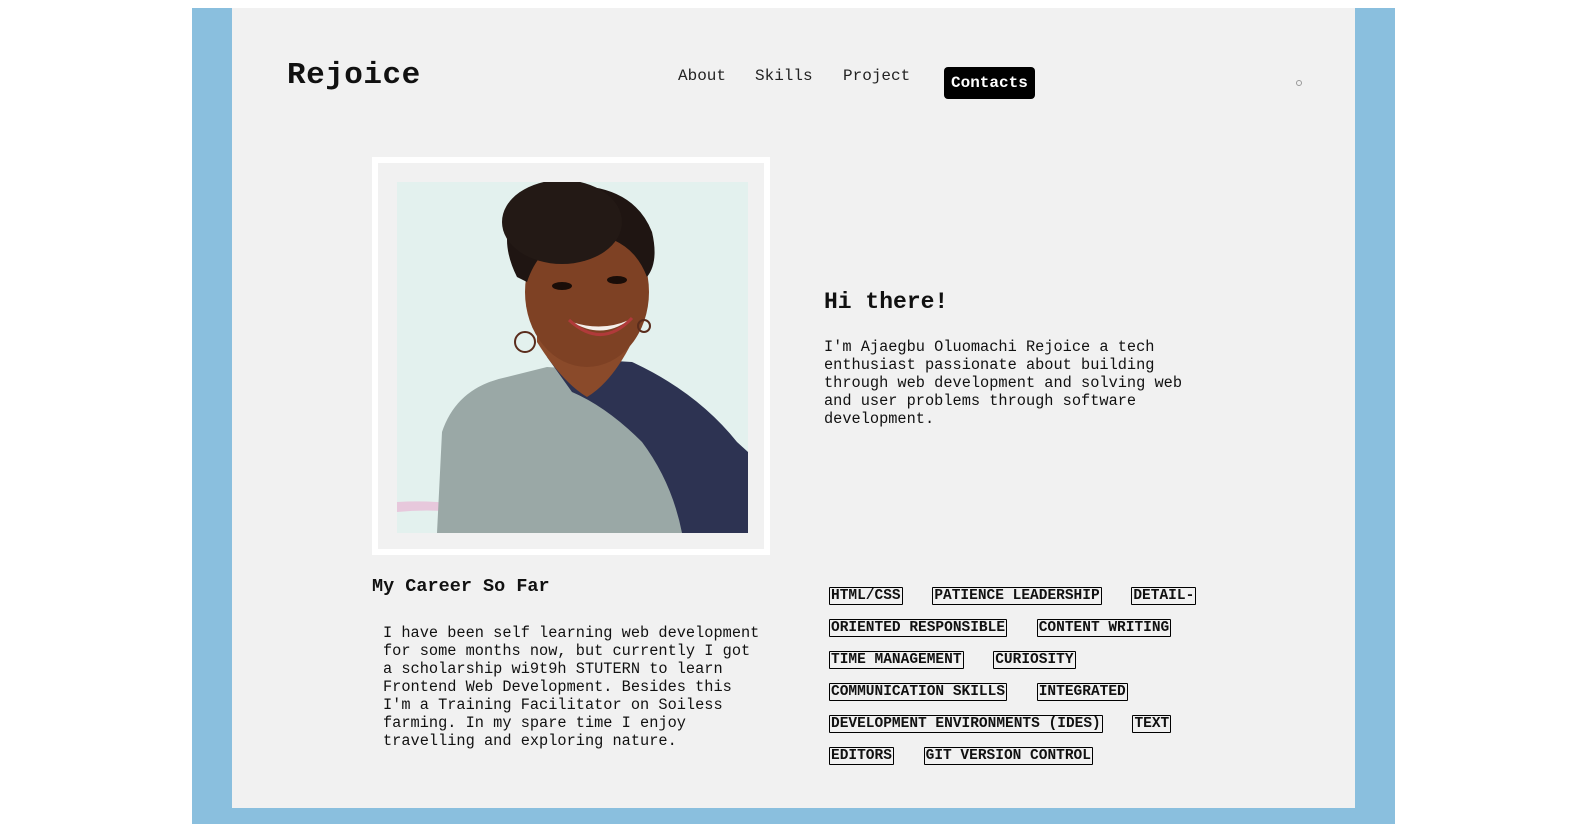 This screenshot has width=1583, height=832. Describe the element at coordinates (354, 75) in the screenshot. I see `site-logo: Rejoice` at that location.